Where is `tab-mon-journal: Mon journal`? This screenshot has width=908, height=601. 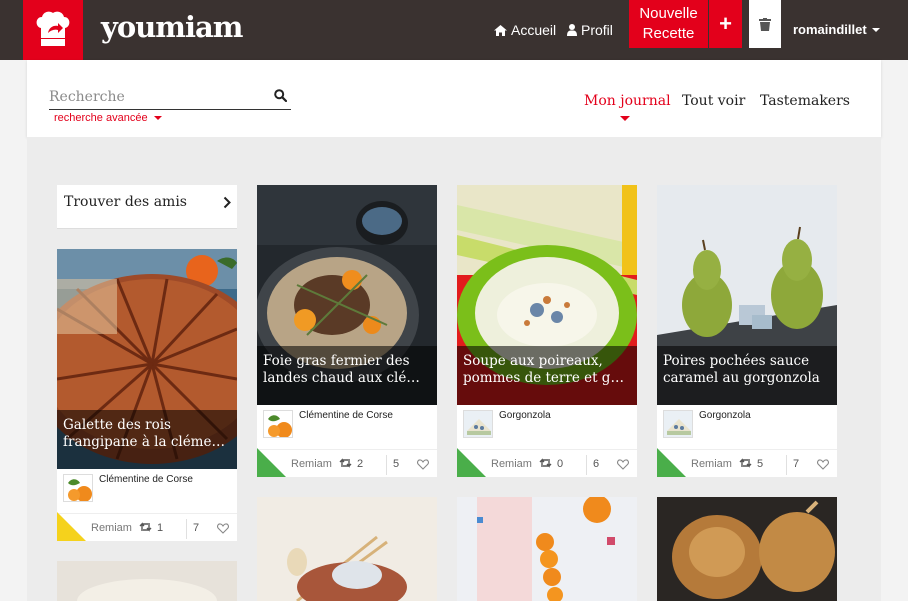
tab-mon-journal: Mon journal is located at coordinates (627, 101).